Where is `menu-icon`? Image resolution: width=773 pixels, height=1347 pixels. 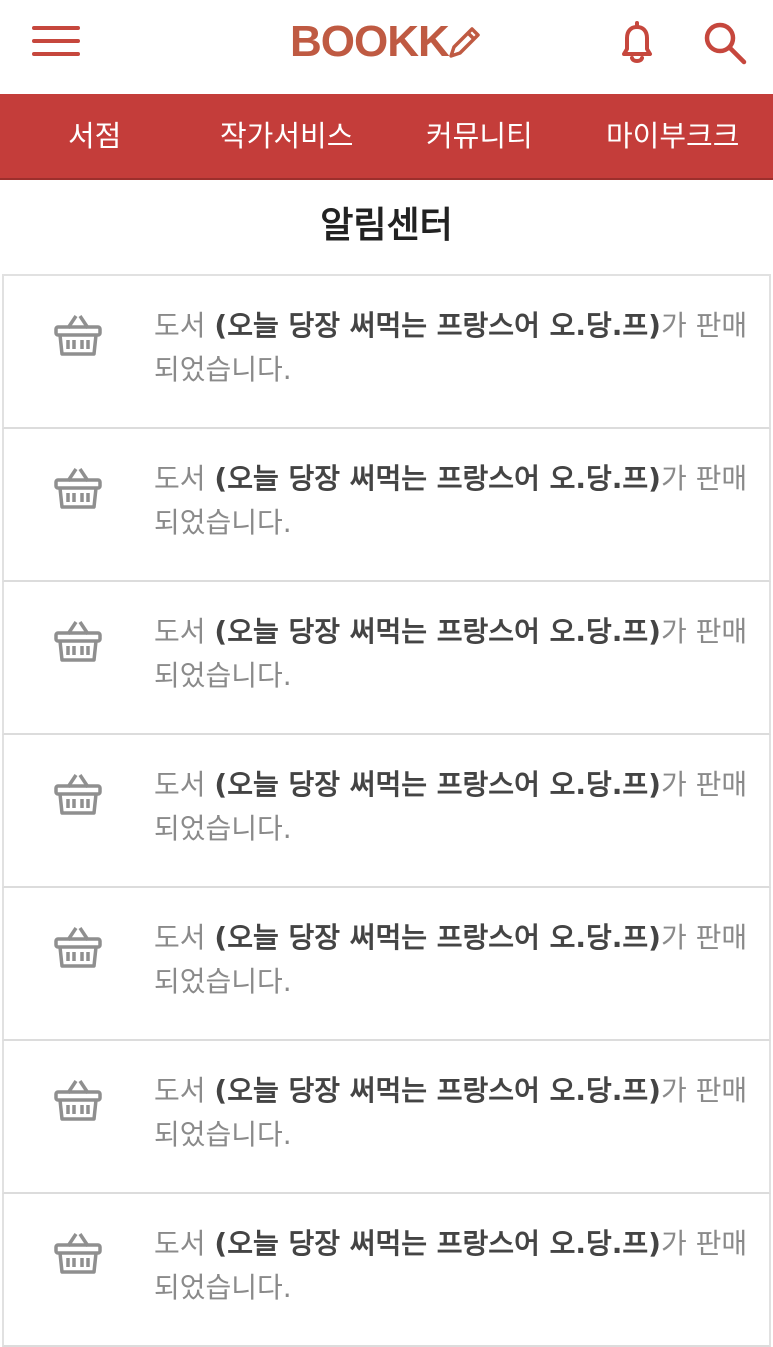
menu-icon is located at coordinates (56, 42).